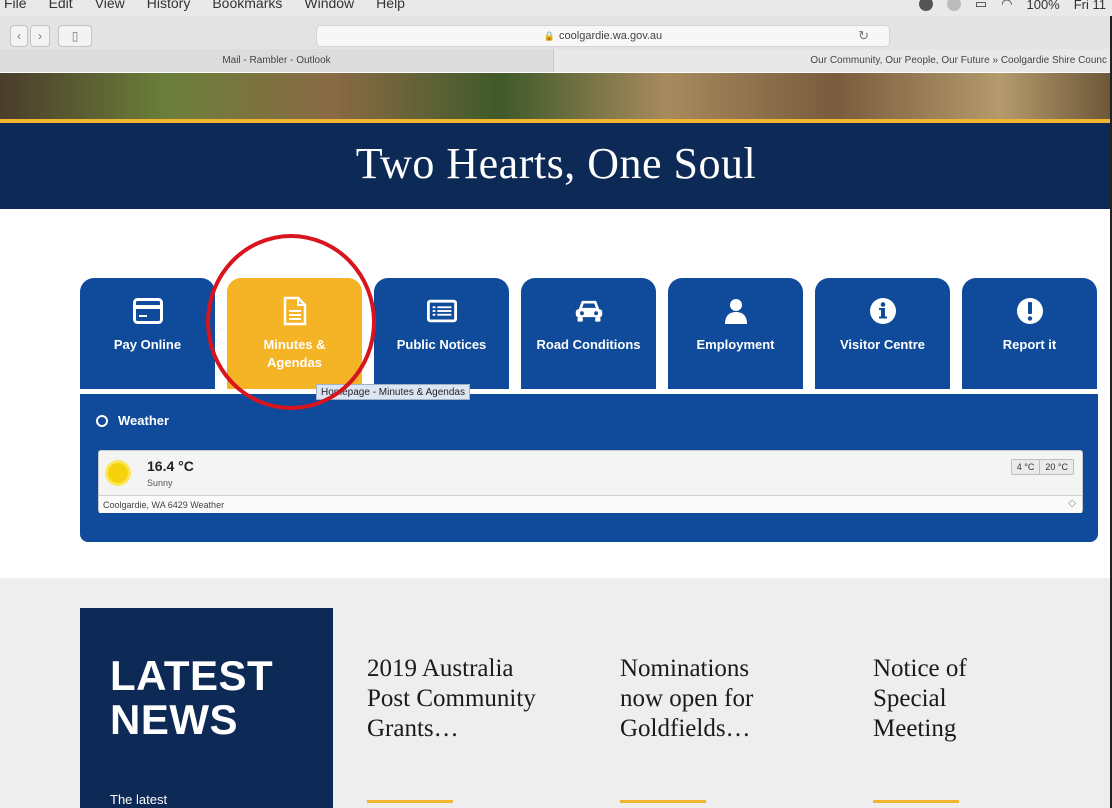 This screenshot has height=808, width=1112. What do you see at coordinates (160, 483) in the screenshot?
I see `weather-condition: Sunny` at bounding box center [160, 483].